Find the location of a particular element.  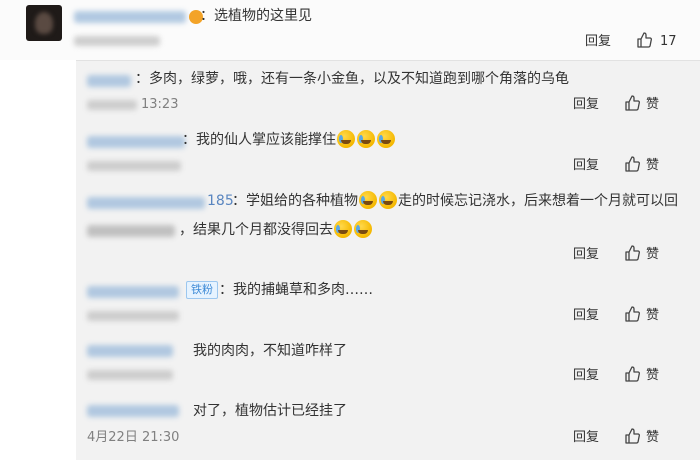

reply-text: 我的肉肉，不知道咋样了 is located at coordinates (270, 351).